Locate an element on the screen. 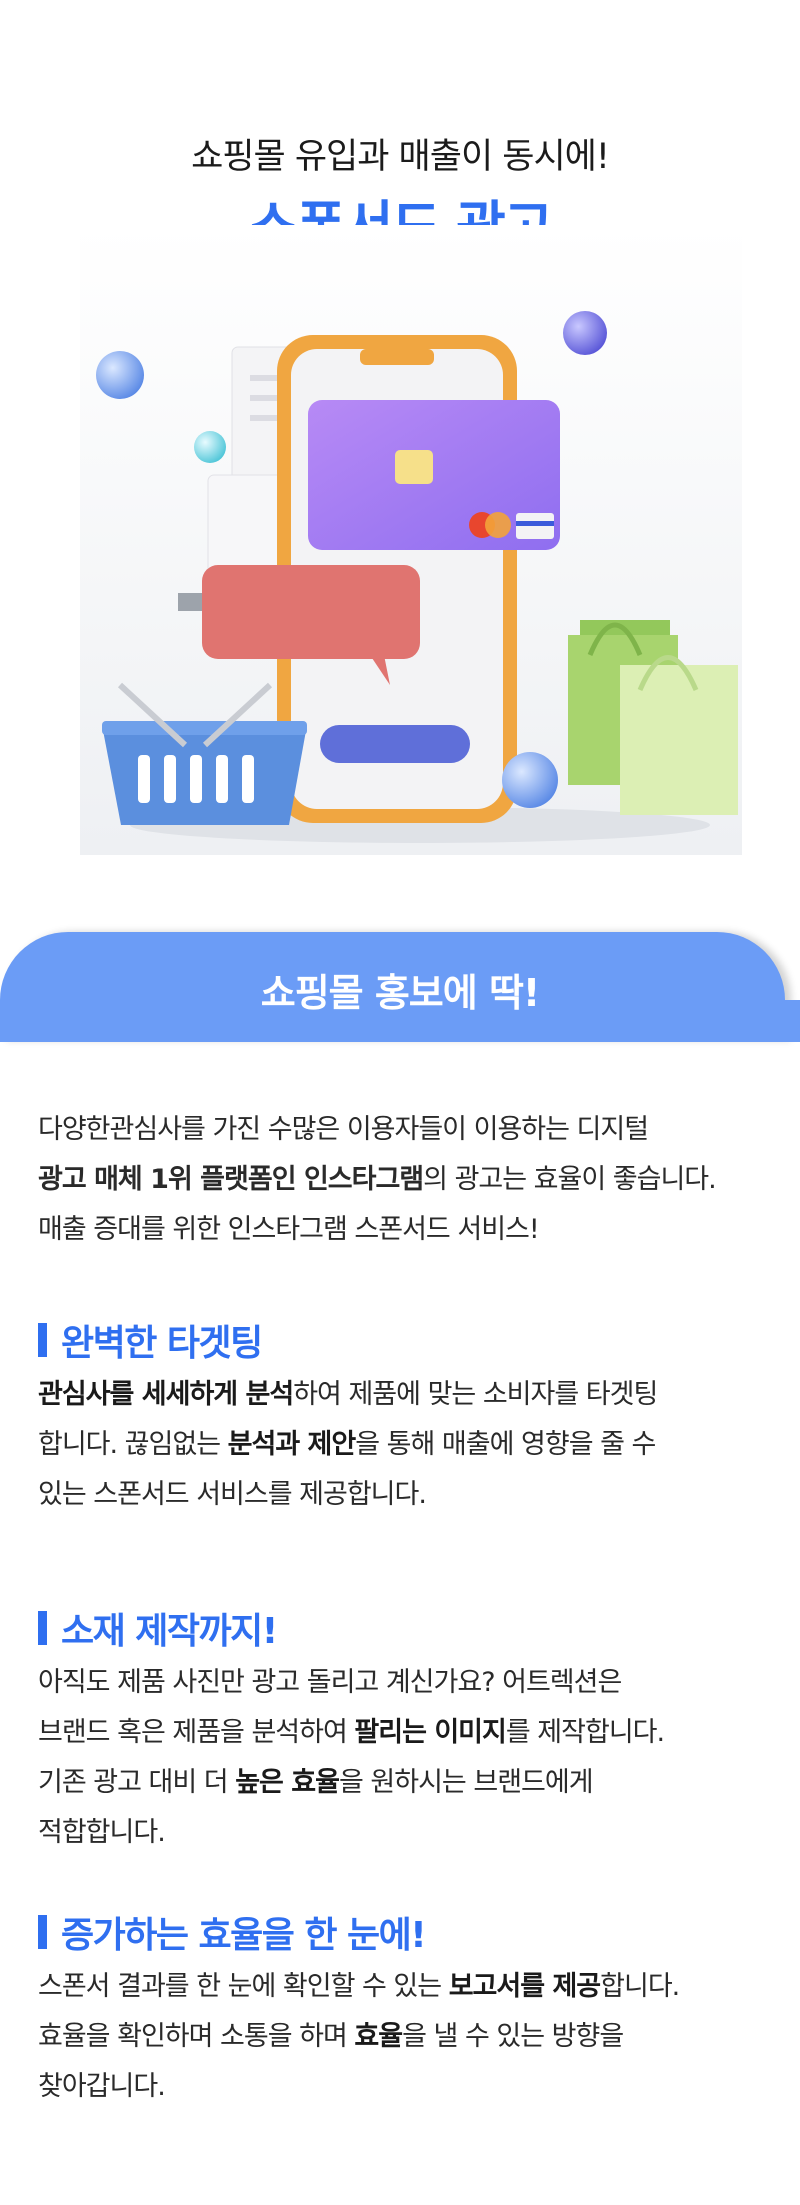  section-line: 스폰서 결과를 한 눈에 확인할 수 있는 보고서를 제공합니다. is located at coordinates (413, 1987).